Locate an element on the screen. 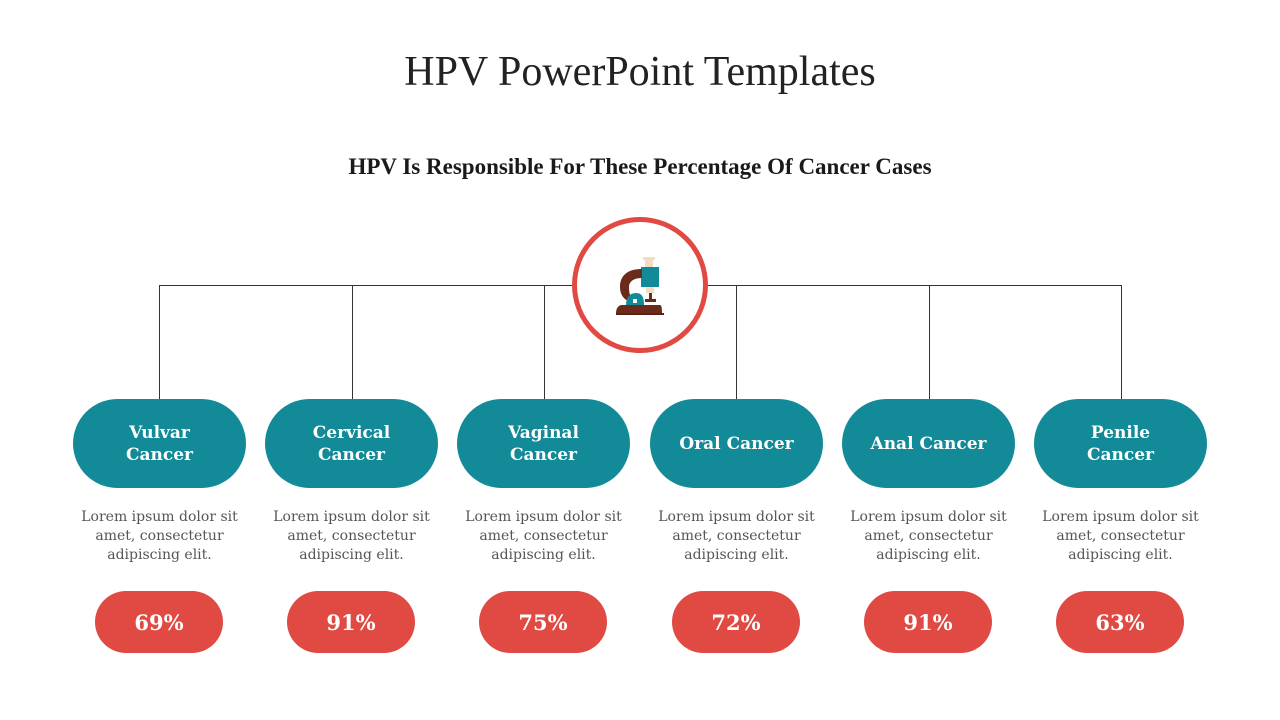  percentage-badge: 69% is located at coordinates (159, 622).